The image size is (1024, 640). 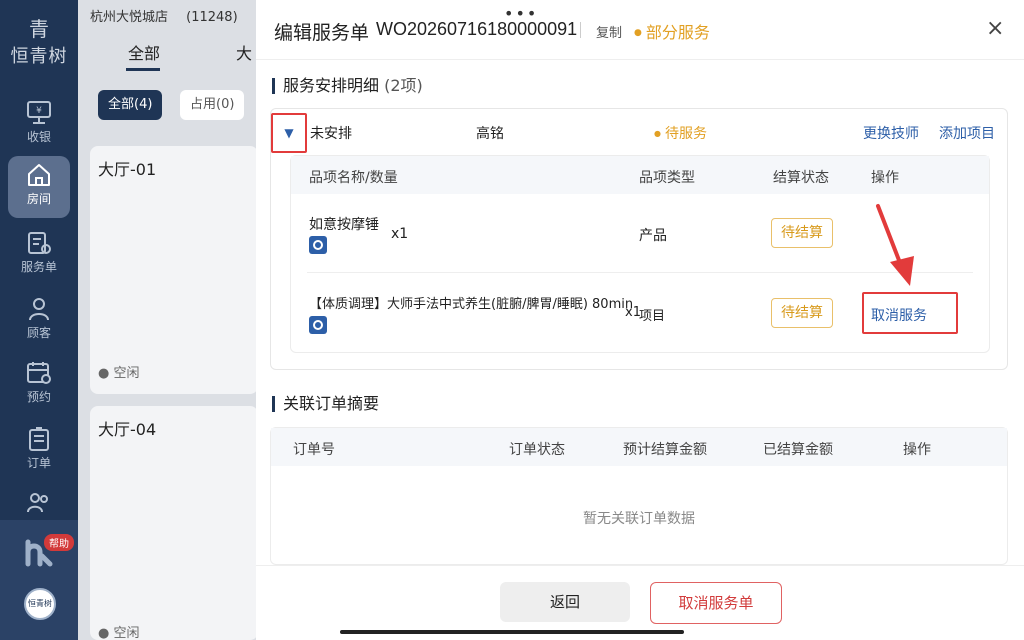 I want to click on close-icon: ×, so click(x=995, y=28).